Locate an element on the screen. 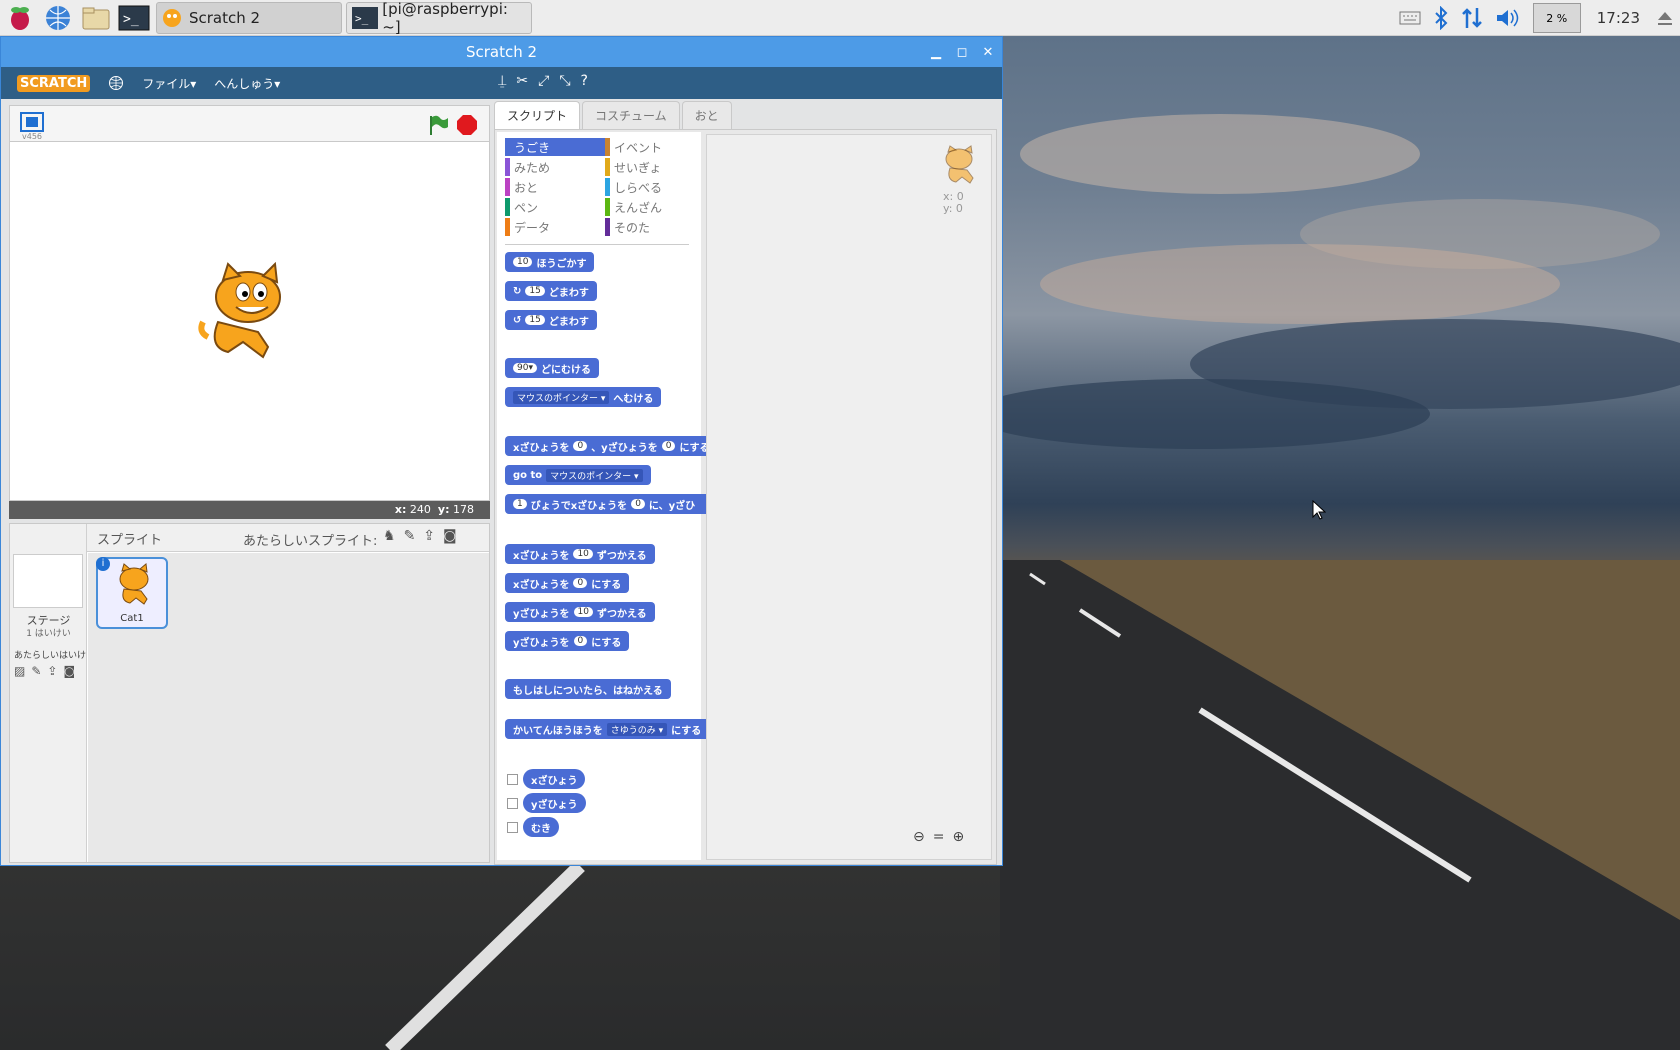  zoom-out-icon: ⊖ is located at coordinates (919, 837).